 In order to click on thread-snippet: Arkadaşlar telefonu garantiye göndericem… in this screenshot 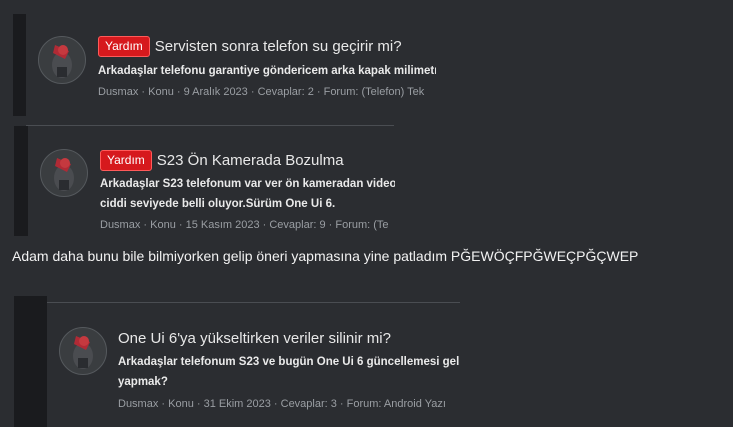, I will do `click(267, 71)`.